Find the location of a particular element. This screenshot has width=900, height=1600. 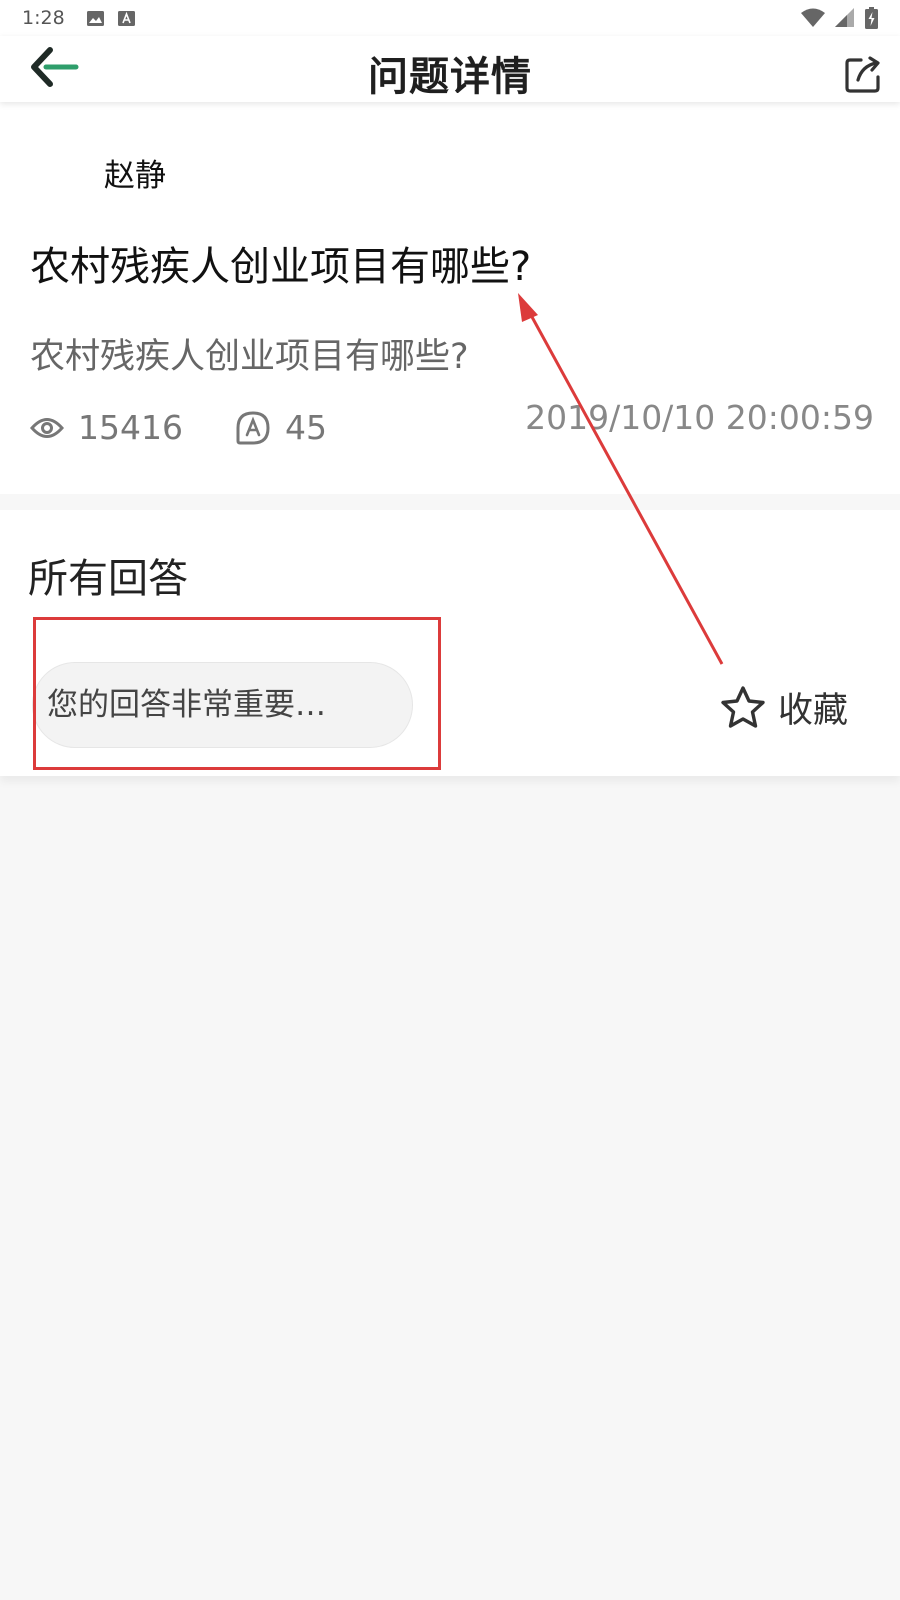

answer-count-value: 45 is located at coordinates (305, 427).